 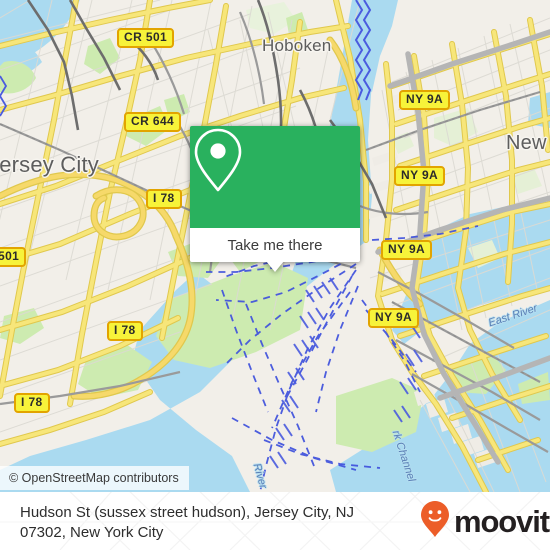 I want to click on popup-pin-area, so click(x=275, y=177).